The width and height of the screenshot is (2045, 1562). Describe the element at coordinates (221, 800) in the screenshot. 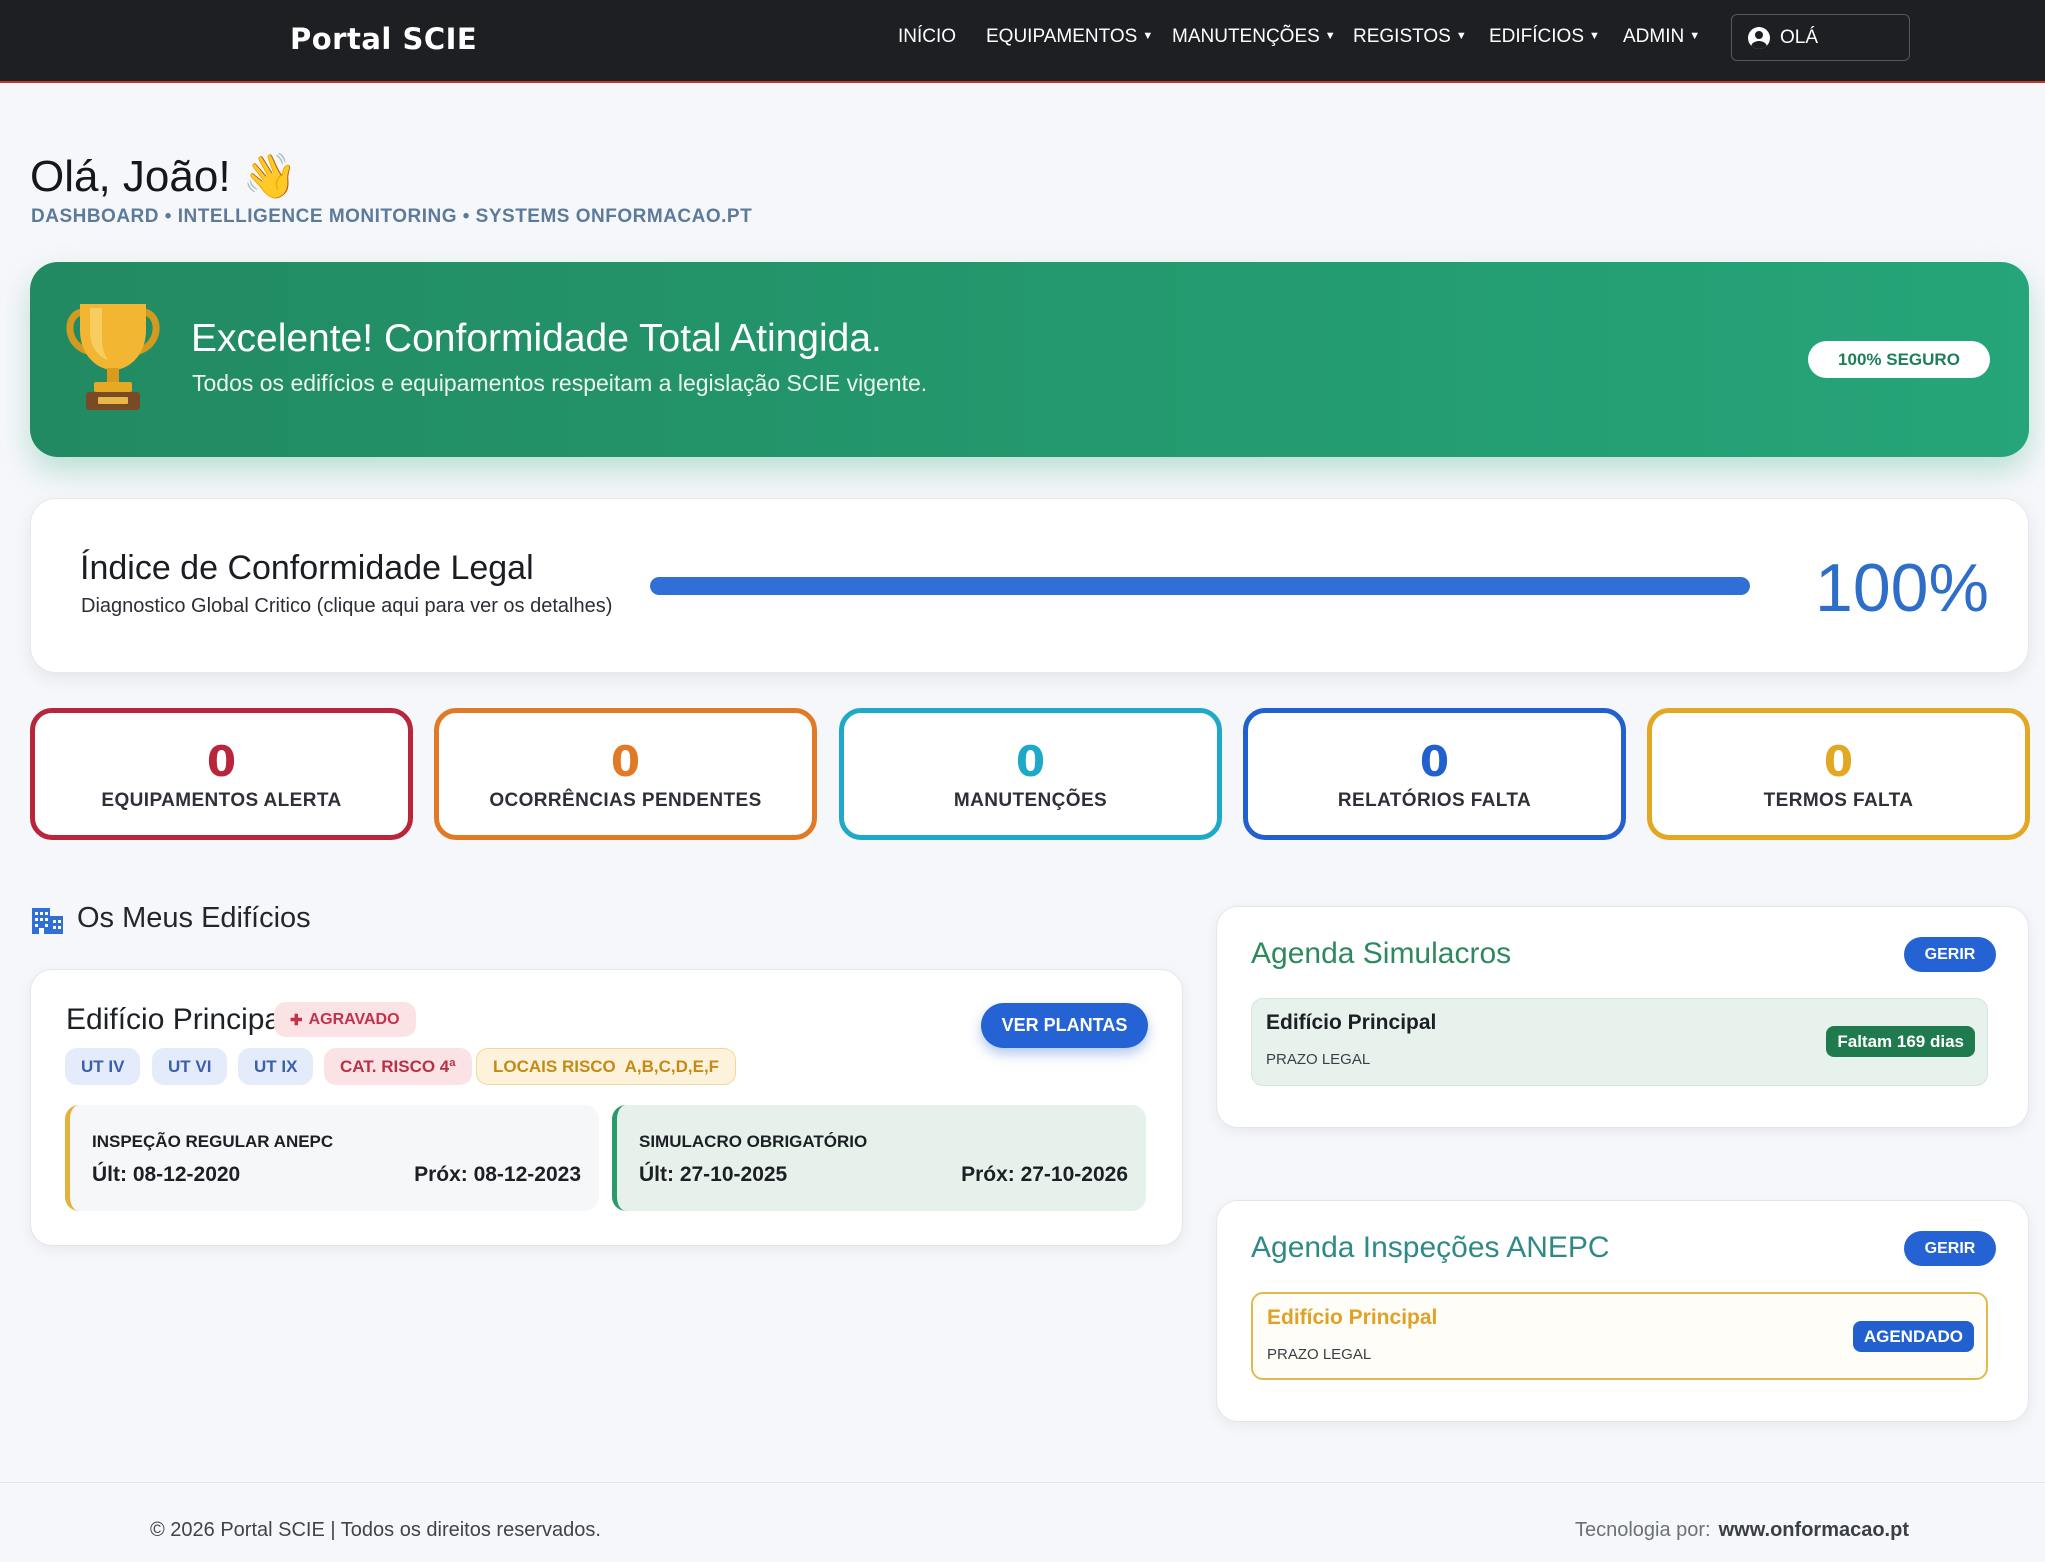

I see `stat-label: EQUIPAMENTOS ALERTA` at that location.